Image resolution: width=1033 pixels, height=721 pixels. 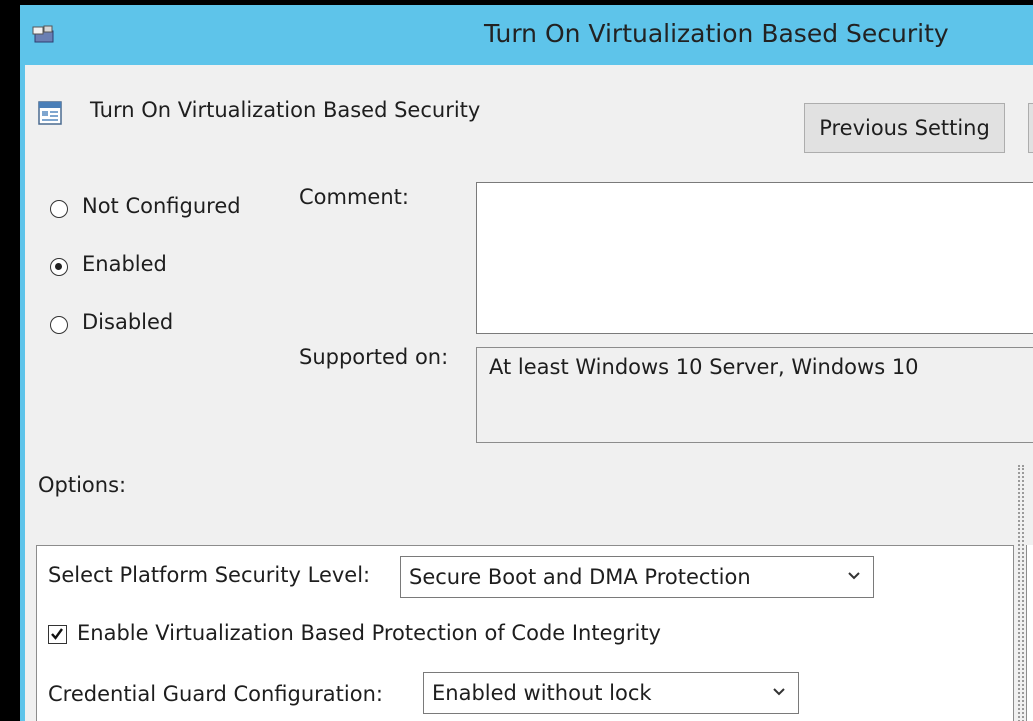 I want to click on credential-guard-select: Enabled without lock, so click(x=611, y=693).